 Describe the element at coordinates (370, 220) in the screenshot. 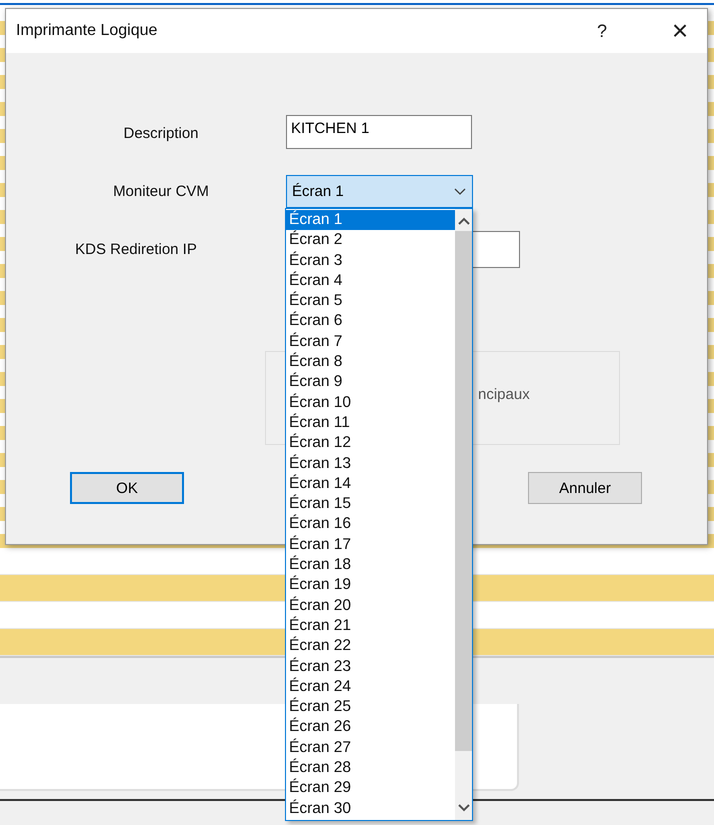

I see `list-item: Écran 1` at that location.